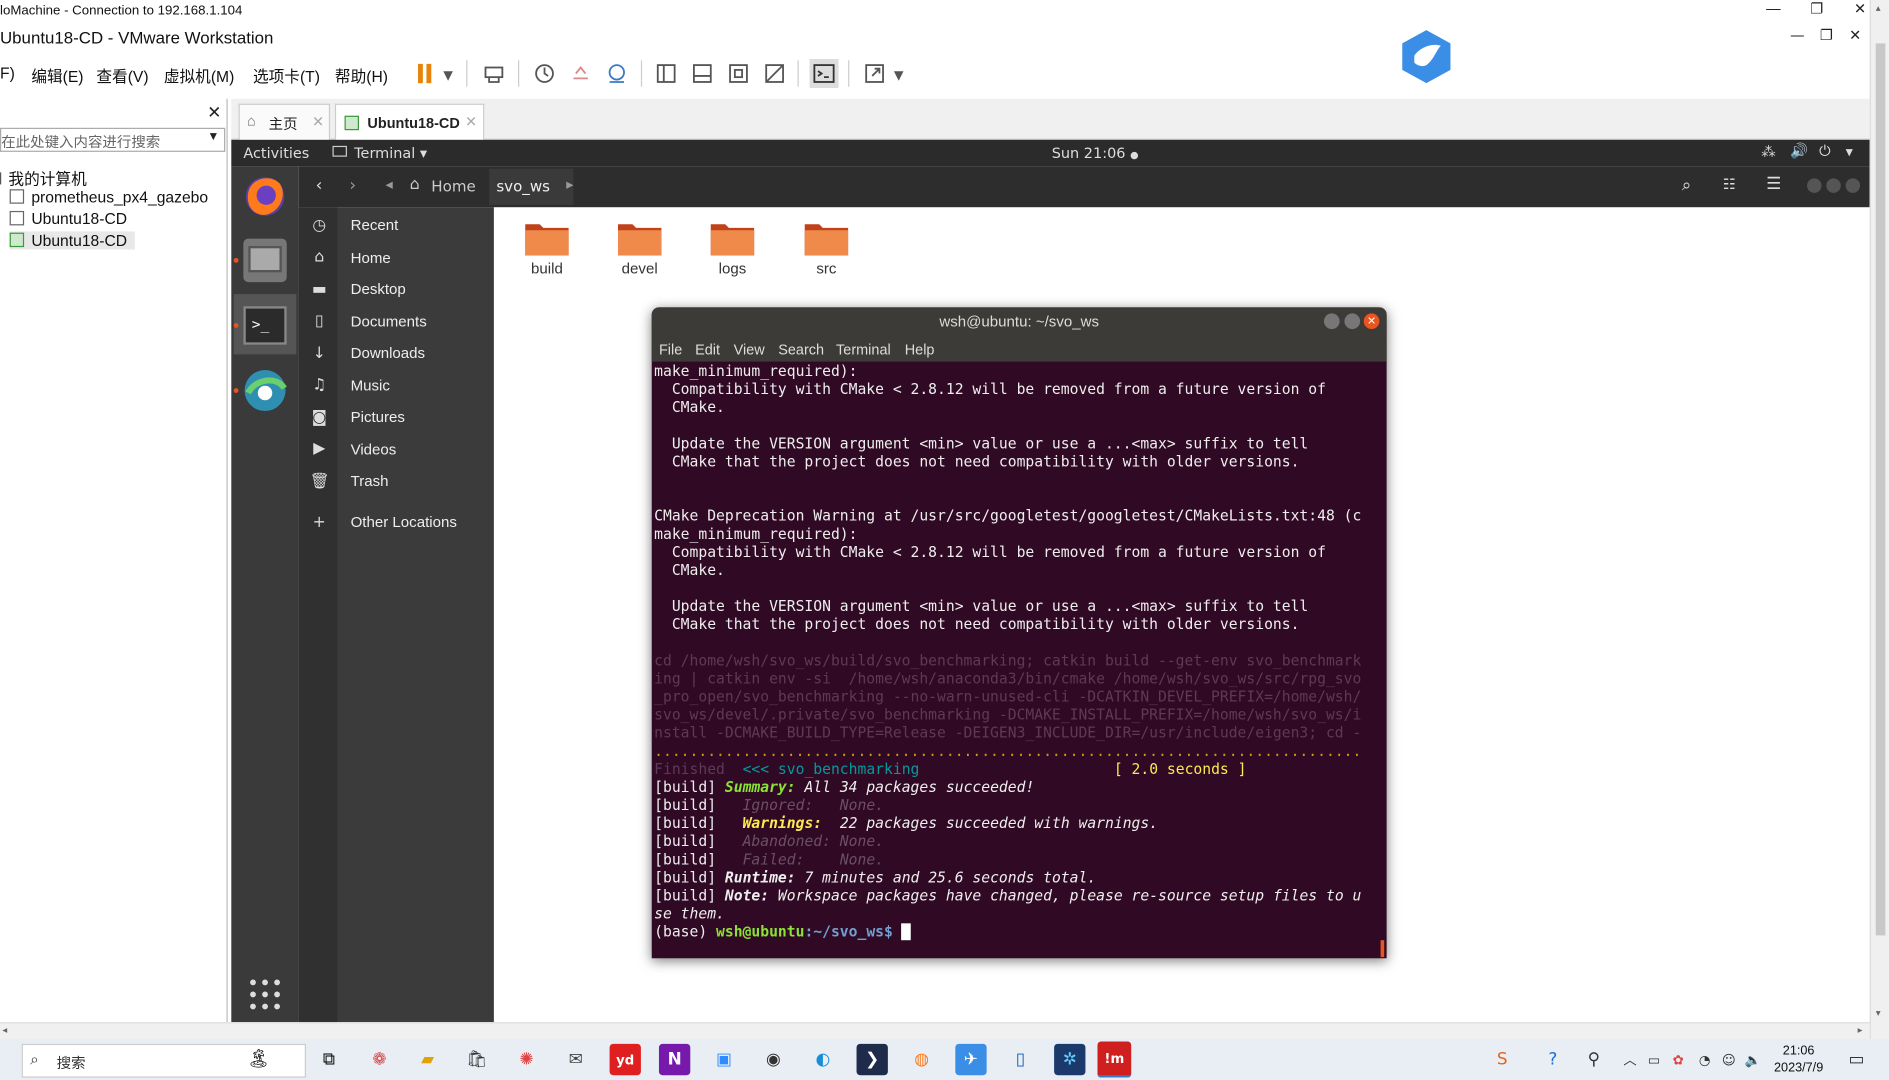  Describe the element at coordinates (824, 73) in the screenshot. I see `console-view-icon` at that location.